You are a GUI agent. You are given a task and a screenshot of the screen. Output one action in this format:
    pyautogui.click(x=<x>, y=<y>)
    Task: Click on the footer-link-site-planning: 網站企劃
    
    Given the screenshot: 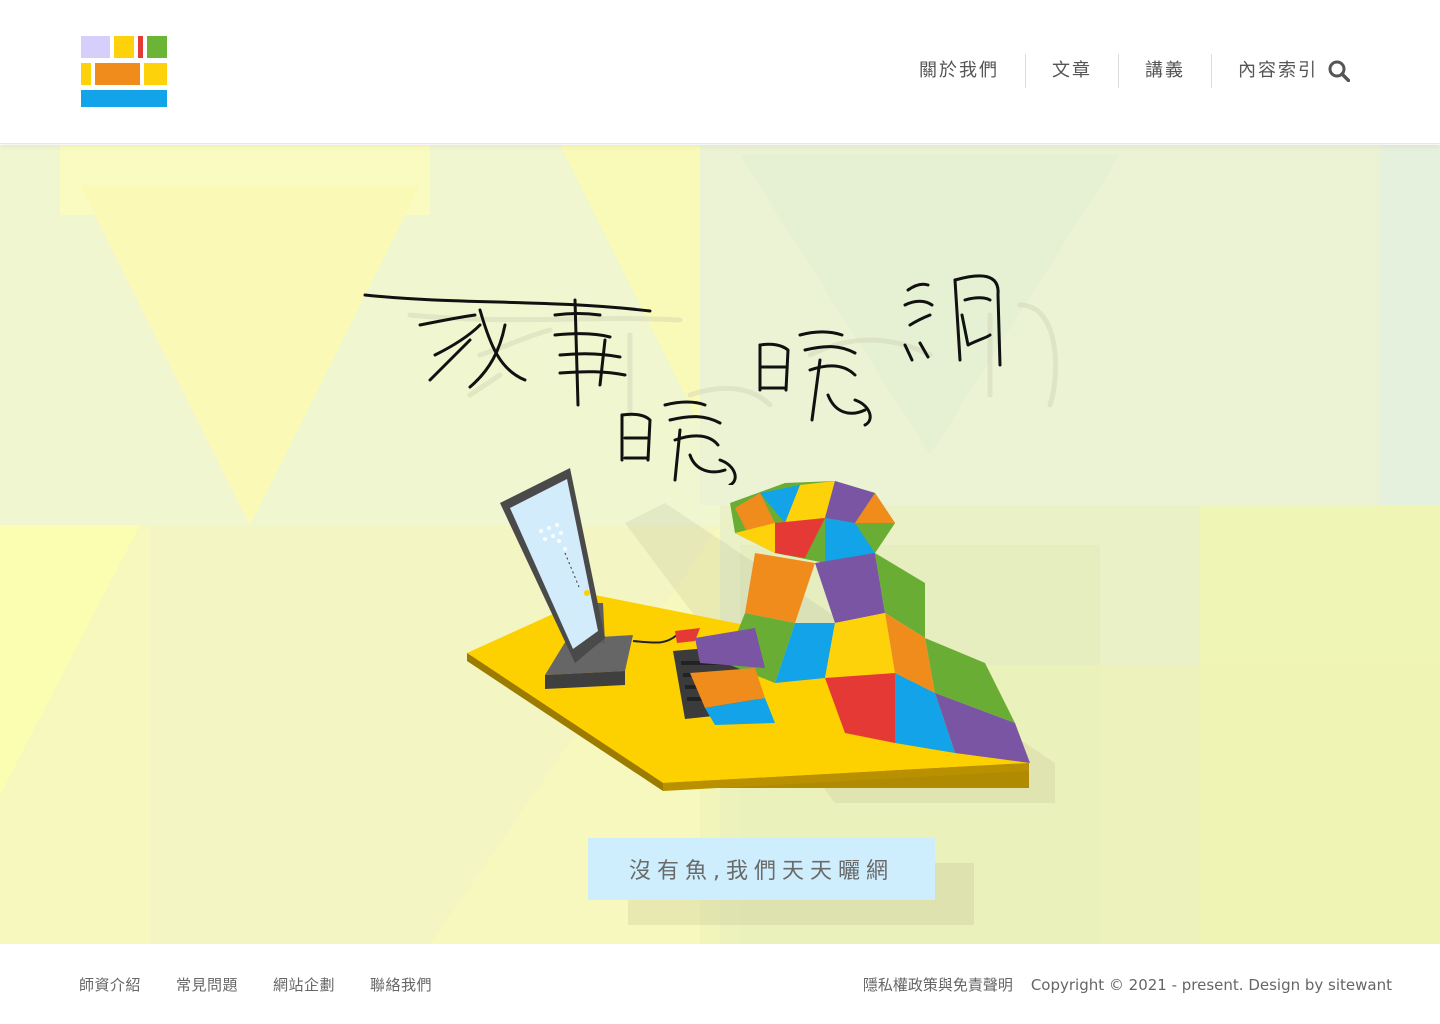 What is the action you would take?
    pyautogui.click(x=304, y=984)
    